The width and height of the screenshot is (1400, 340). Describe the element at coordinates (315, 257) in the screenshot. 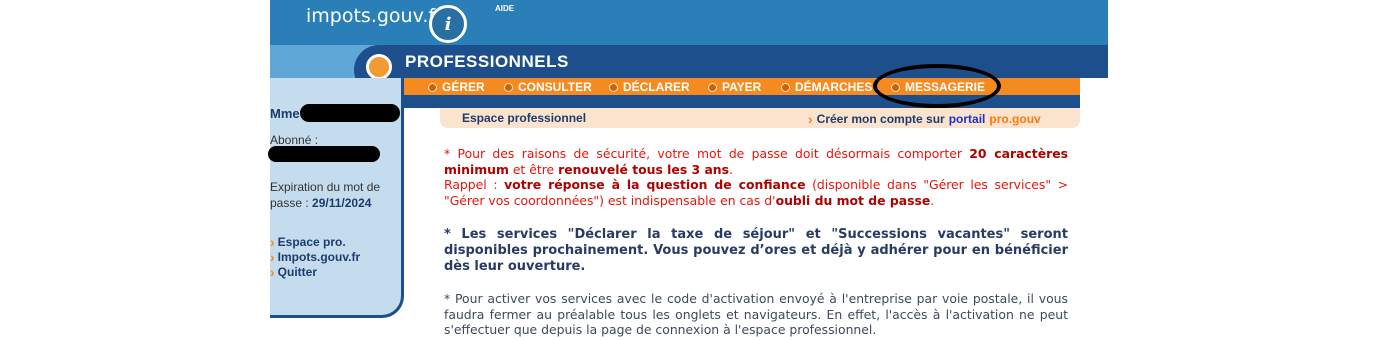

I see `sidebar-link-impots: › Impots.gouv.fr` at that location.